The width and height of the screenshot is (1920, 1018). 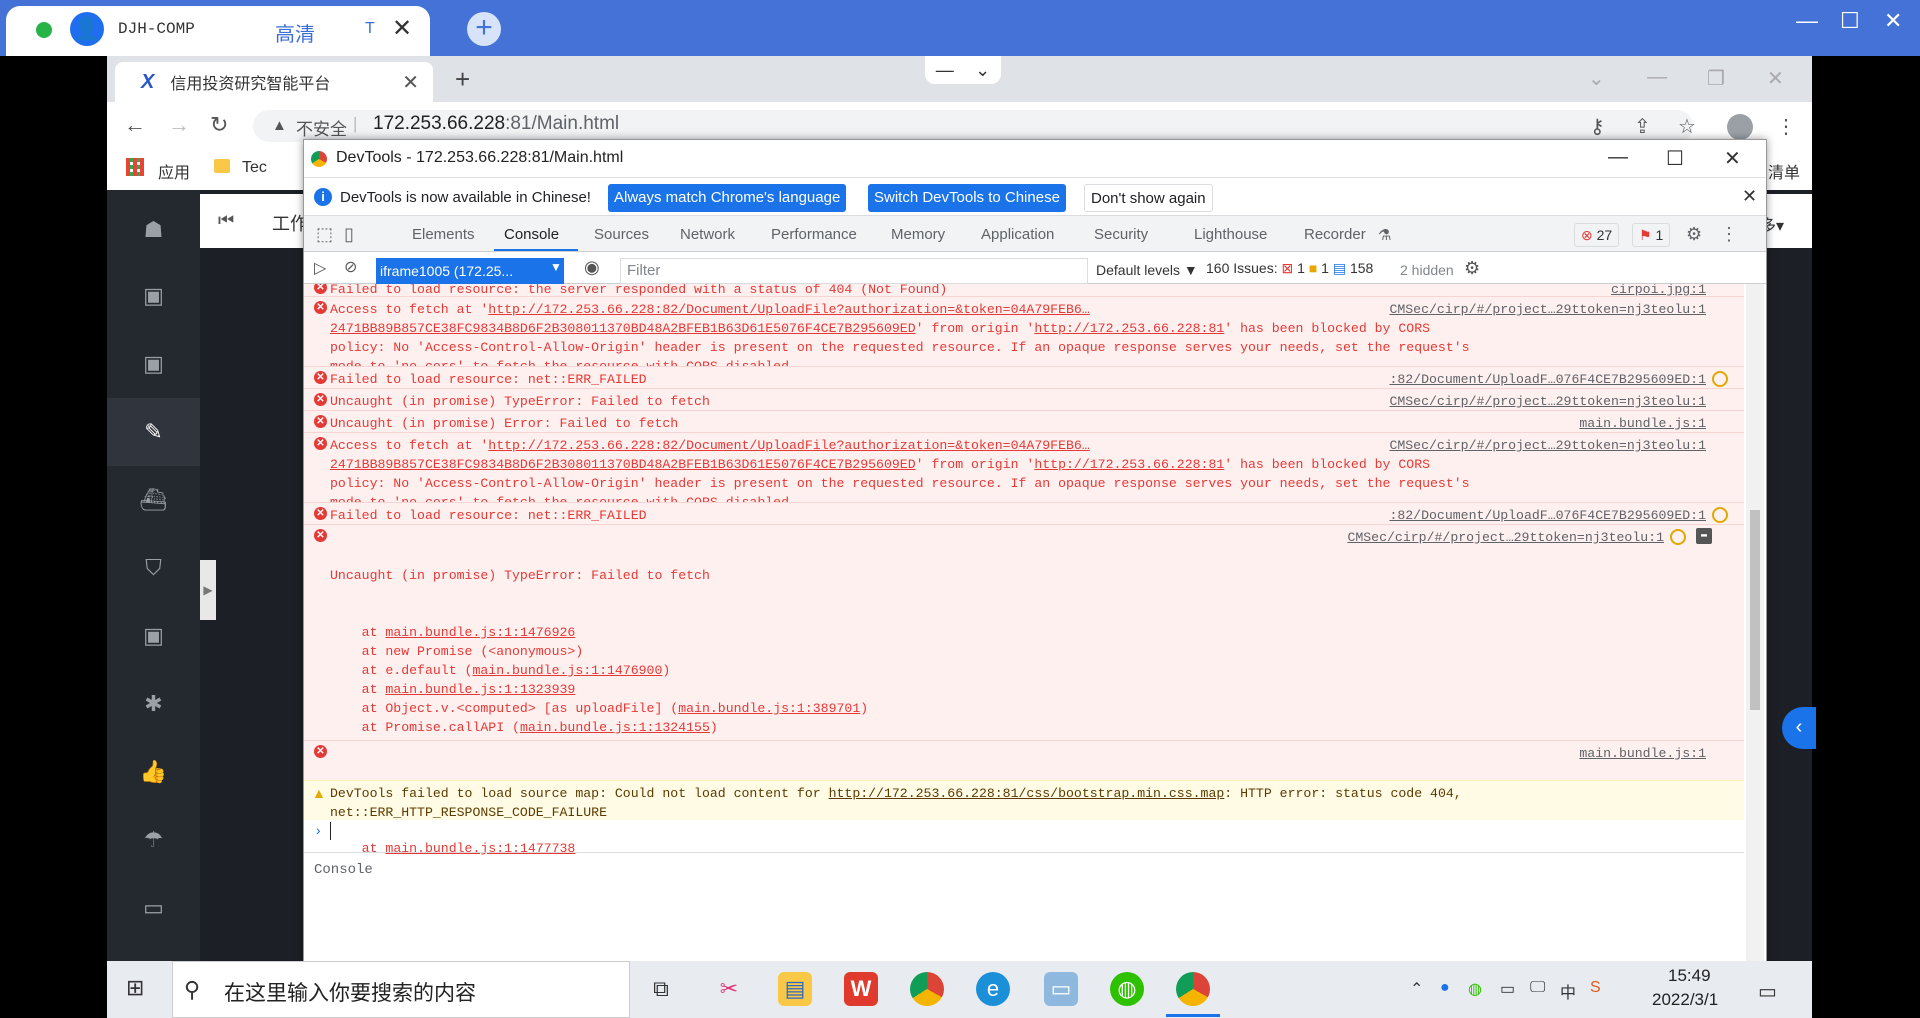 What do you see at coordinates (982, 70) in the screenshot?
I see `chevron-down-icon: ⌄` at bounding box center [982, 70].